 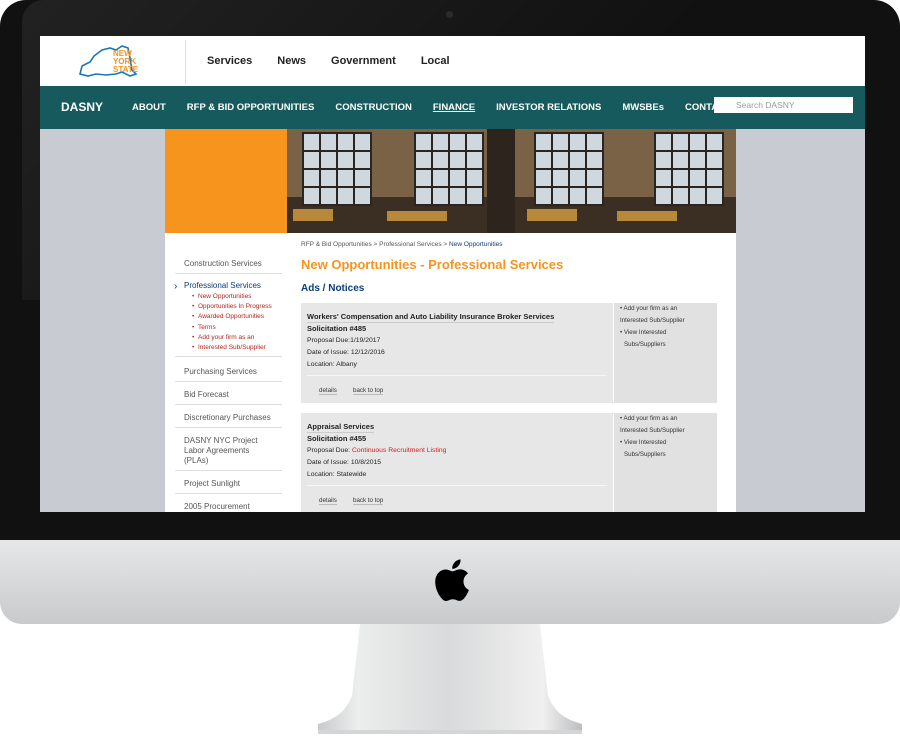 I want to click on nav-finance: FINANCE, so click(x=454, y=107).